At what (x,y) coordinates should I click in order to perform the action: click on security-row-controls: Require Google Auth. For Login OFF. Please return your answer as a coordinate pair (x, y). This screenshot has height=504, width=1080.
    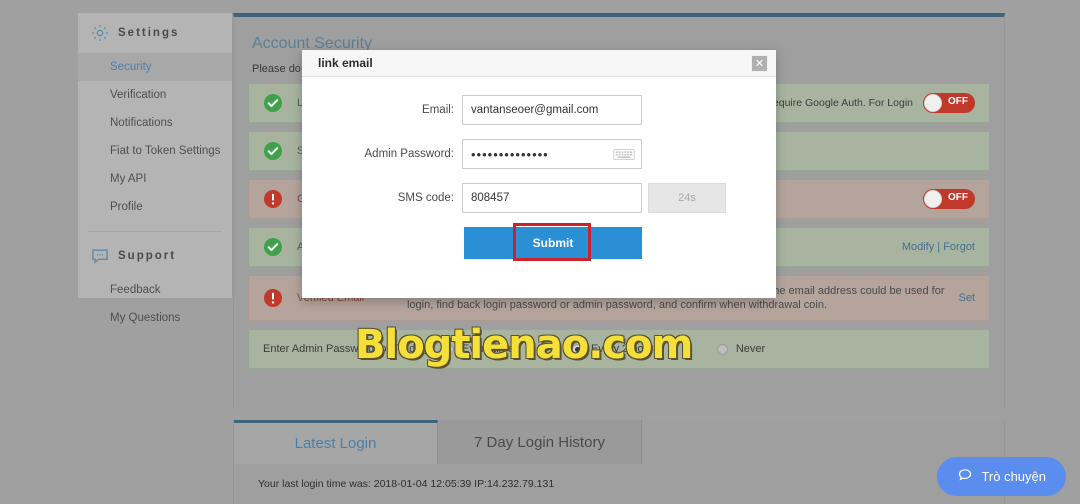
    Looking at the image, I should click on (870, 103).